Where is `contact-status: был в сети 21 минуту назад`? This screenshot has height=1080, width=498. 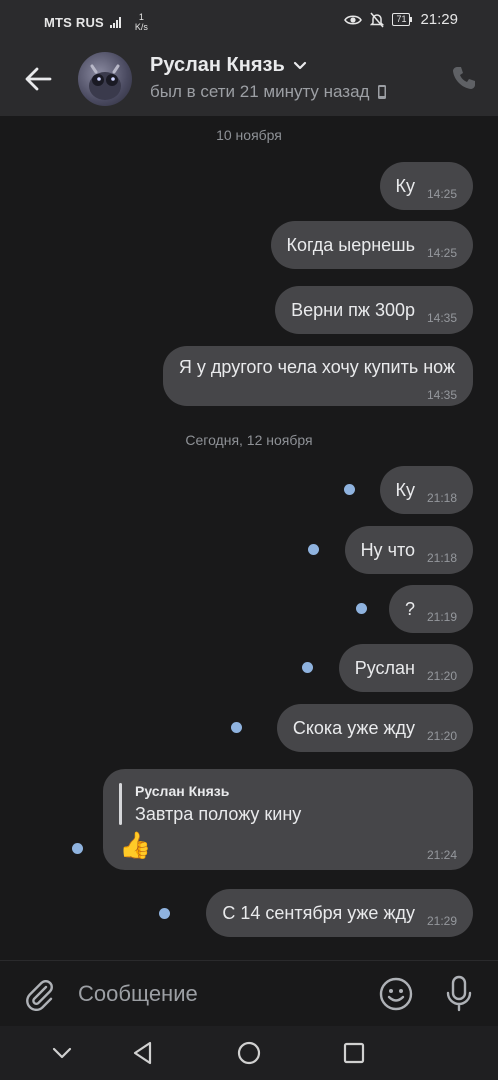 contact-status: был в сети 21 минуту назад is located at coordinates (268, 92).